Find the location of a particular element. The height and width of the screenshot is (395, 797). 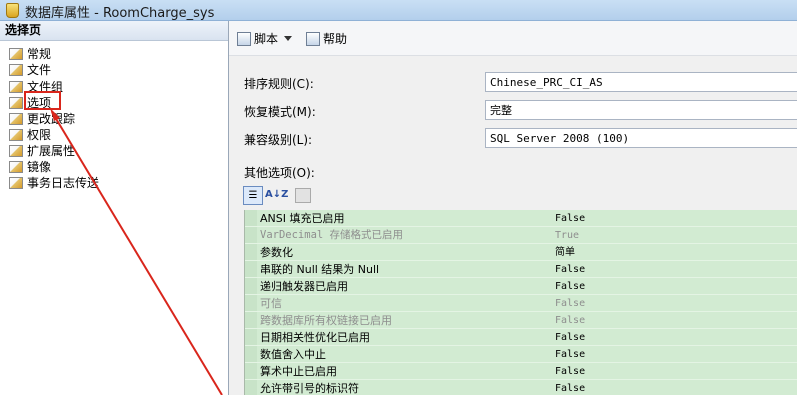

title-bar: 数据库属性 - RoomCharge_sys is located at coordinates (398, 10).